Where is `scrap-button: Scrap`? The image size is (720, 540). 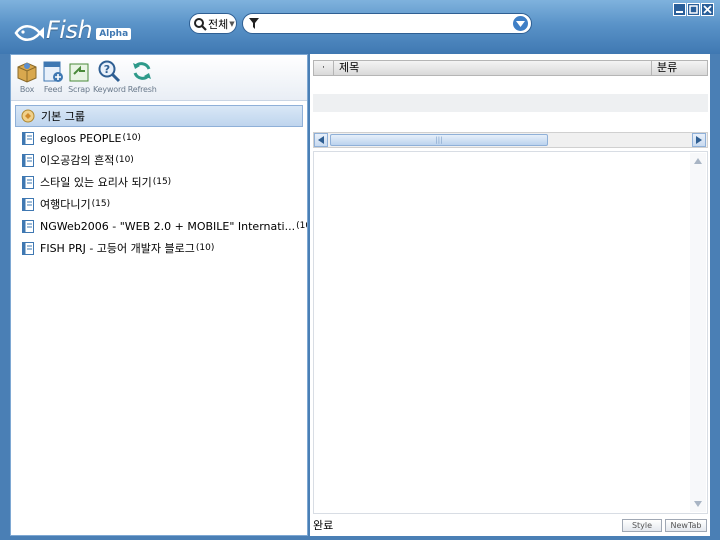
scrap-button: Scrap is located at coordinates (79, 79).